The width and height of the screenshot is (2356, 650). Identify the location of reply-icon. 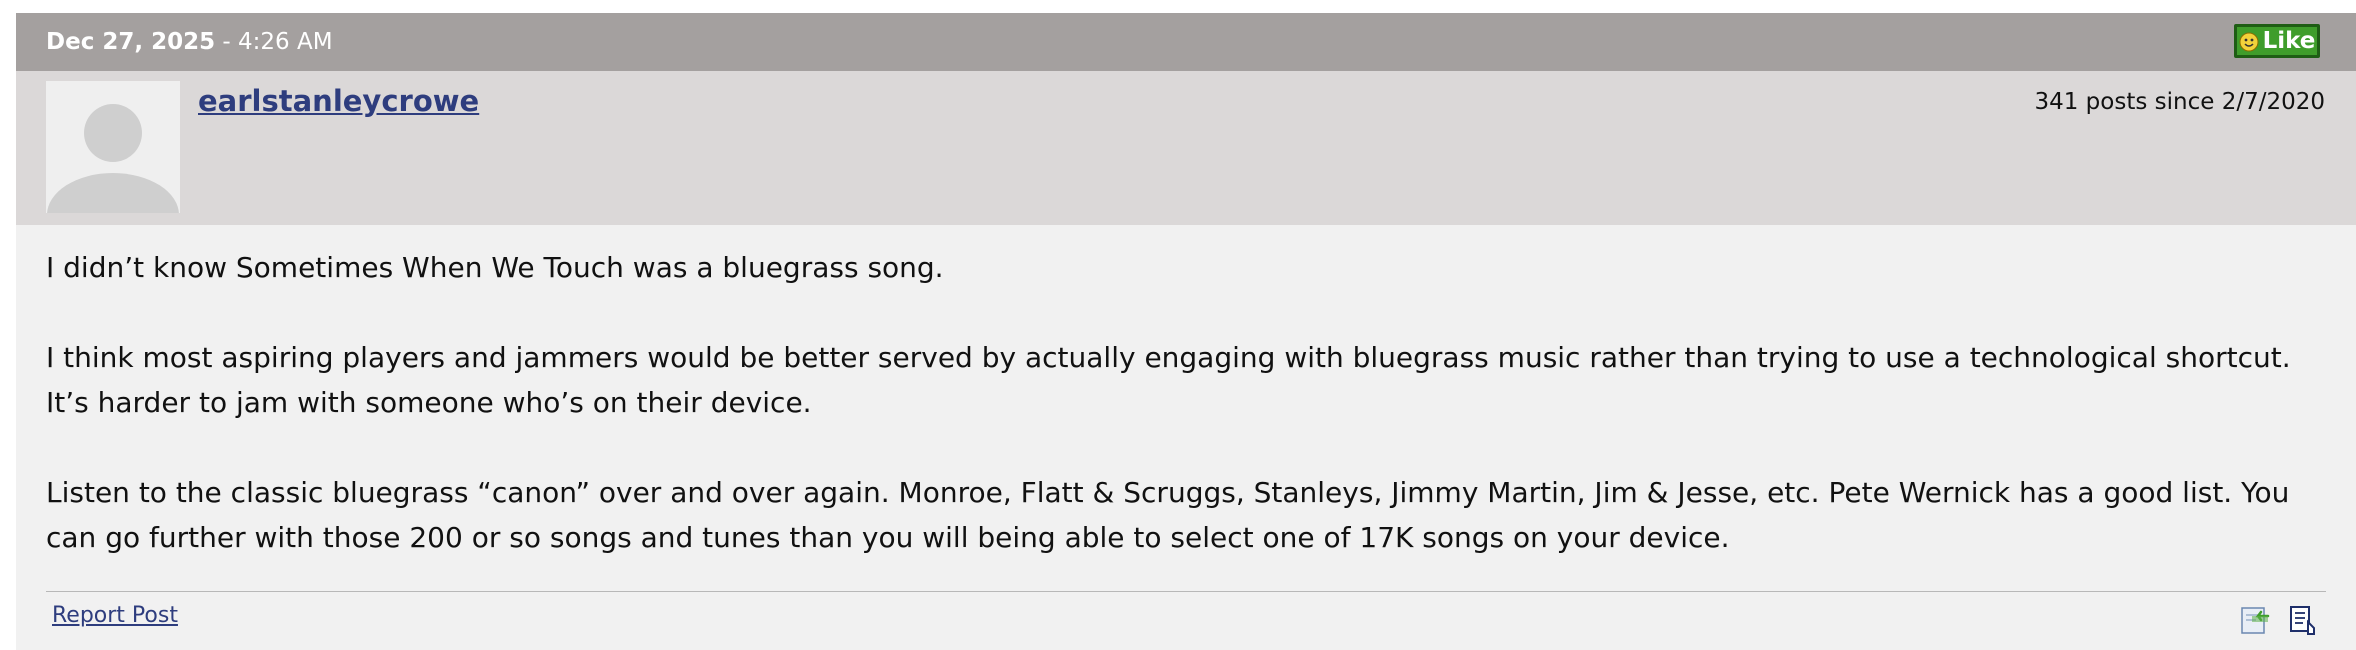
(2254, 620).